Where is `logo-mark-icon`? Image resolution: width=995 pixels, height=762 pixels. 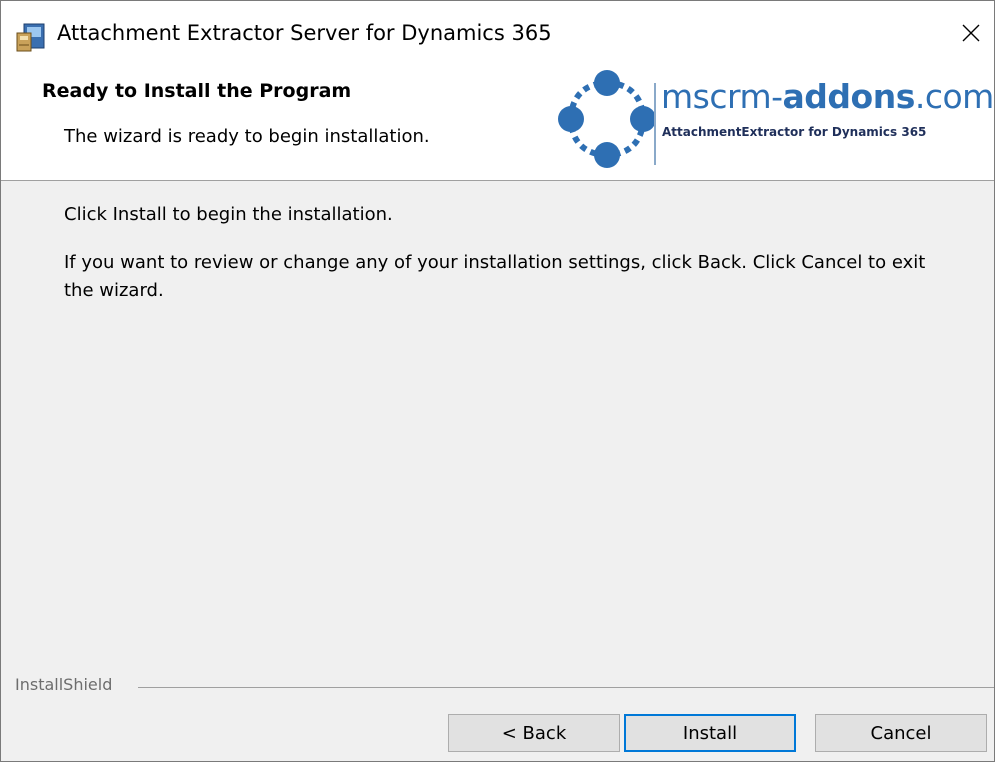 logo-mark-icon is located at coordinates (607, 119).